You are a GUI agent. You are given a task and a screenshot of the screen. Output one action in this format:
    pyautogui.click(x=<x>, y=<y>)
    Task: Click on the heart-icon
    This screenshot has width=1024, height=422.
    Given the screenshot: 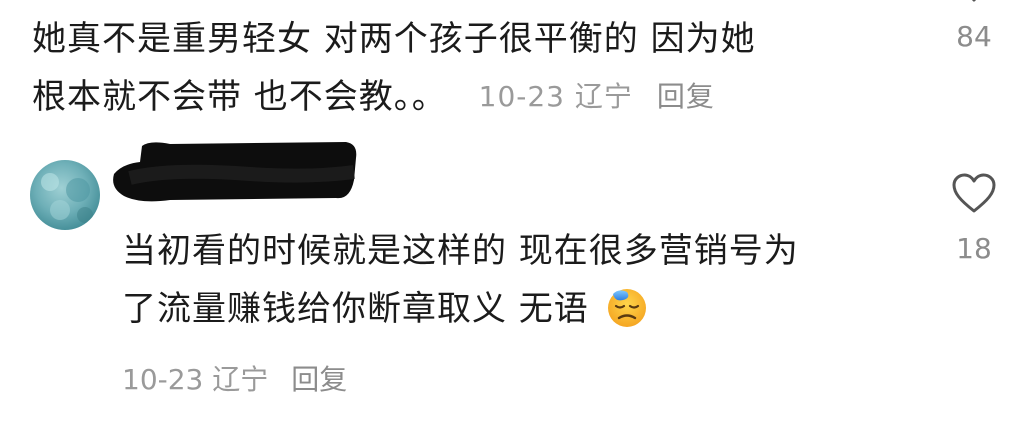 What is the action you would take?
    pyautogui.click(x=974, y=4)
    